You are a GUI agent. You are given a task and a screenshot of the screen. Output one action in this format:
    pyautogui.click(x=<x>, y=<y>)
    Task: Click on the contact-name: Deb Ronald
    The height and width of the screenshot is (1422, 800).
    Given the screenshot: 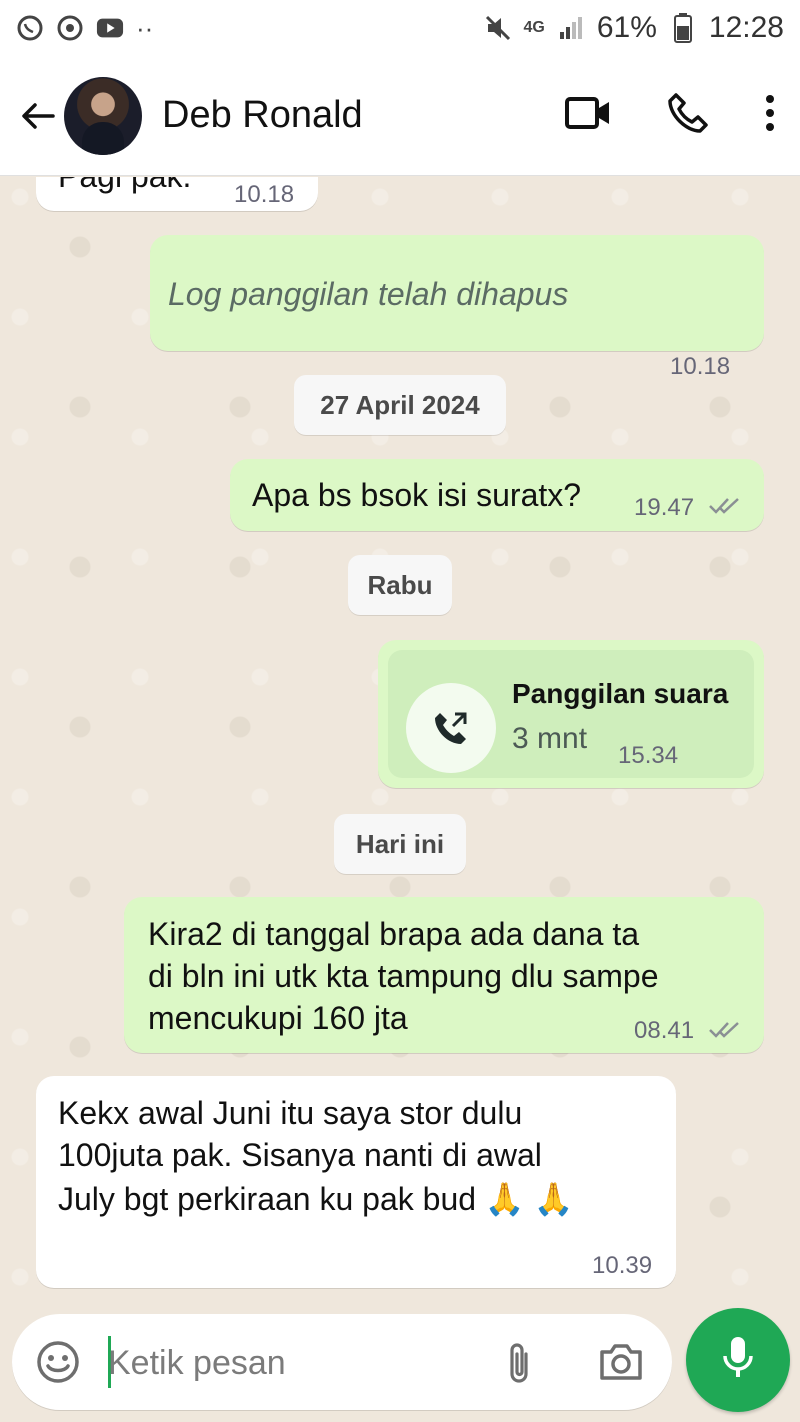 What is the action you would take?
    pyautogui.click(x=363, y=115)
    